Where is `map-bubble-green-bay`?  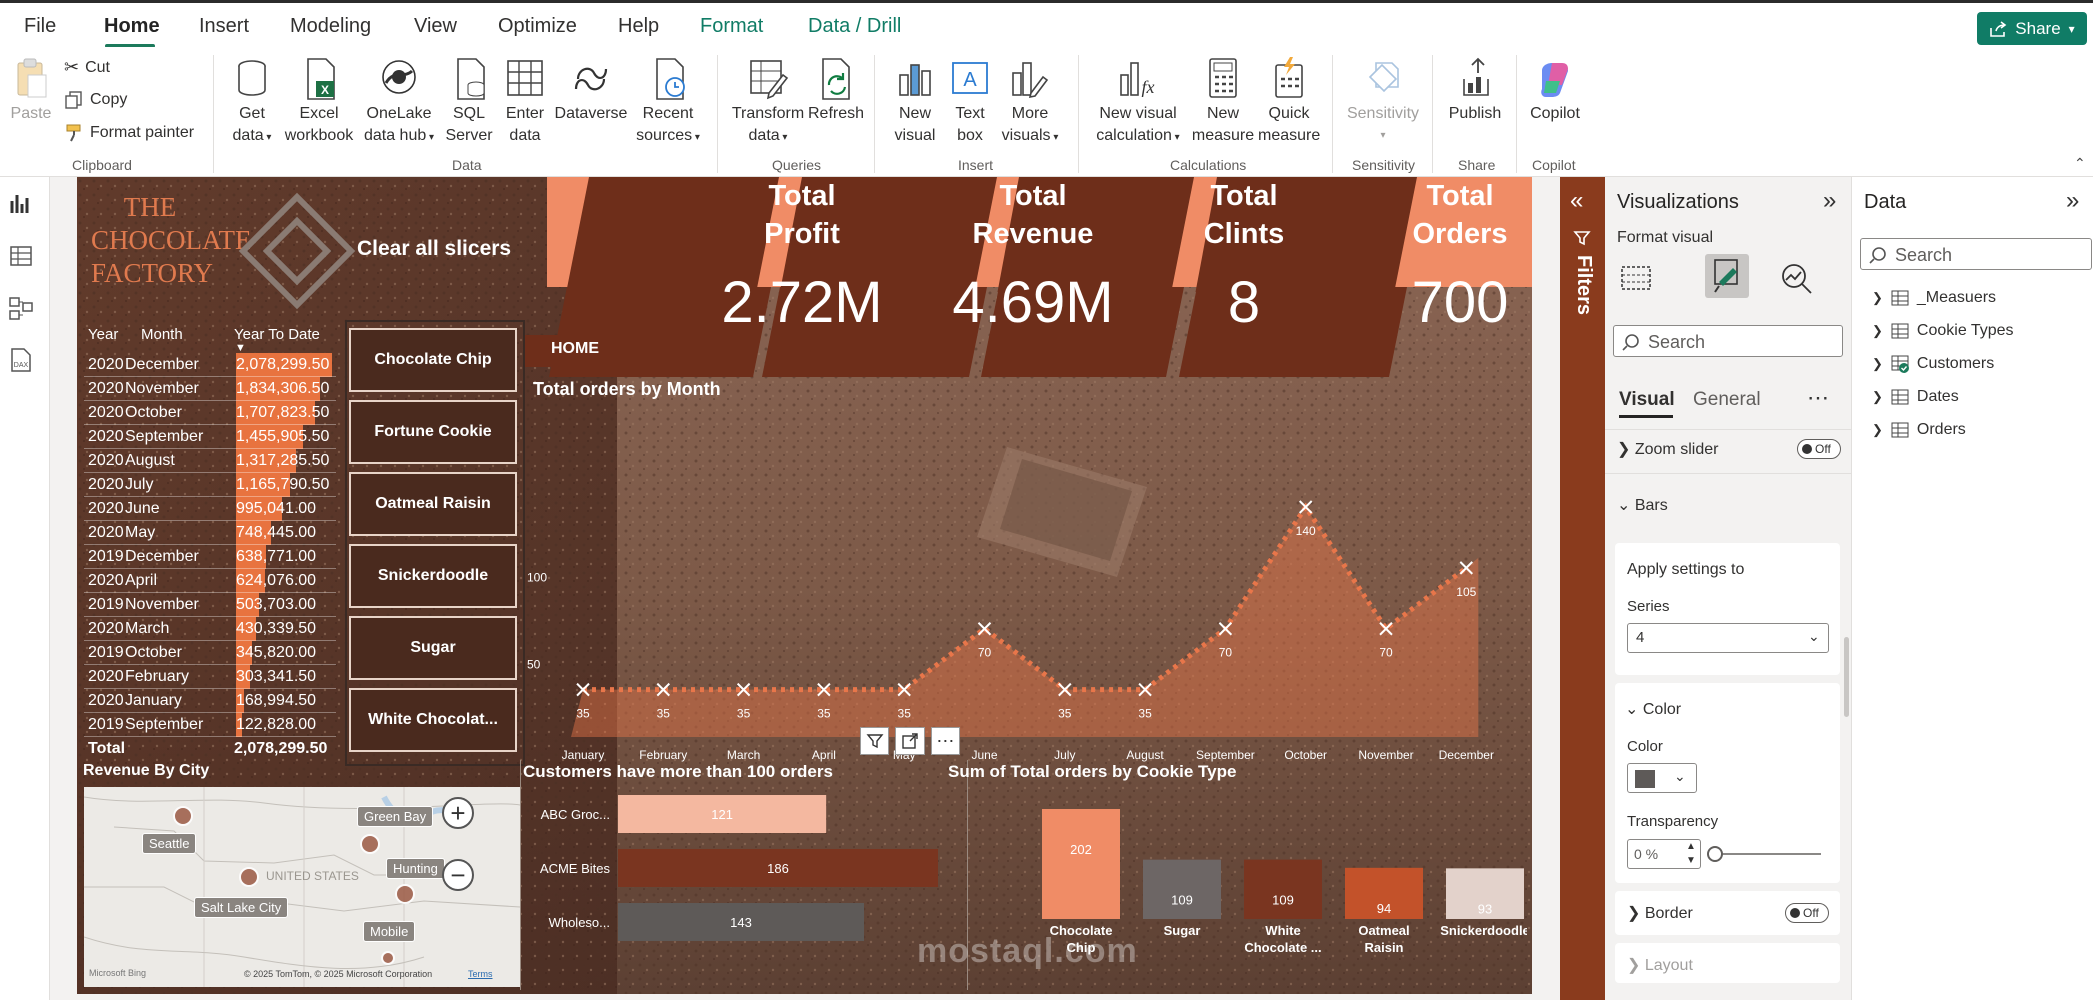
map-bubble-green-bay is located at coordinates (370, 844).